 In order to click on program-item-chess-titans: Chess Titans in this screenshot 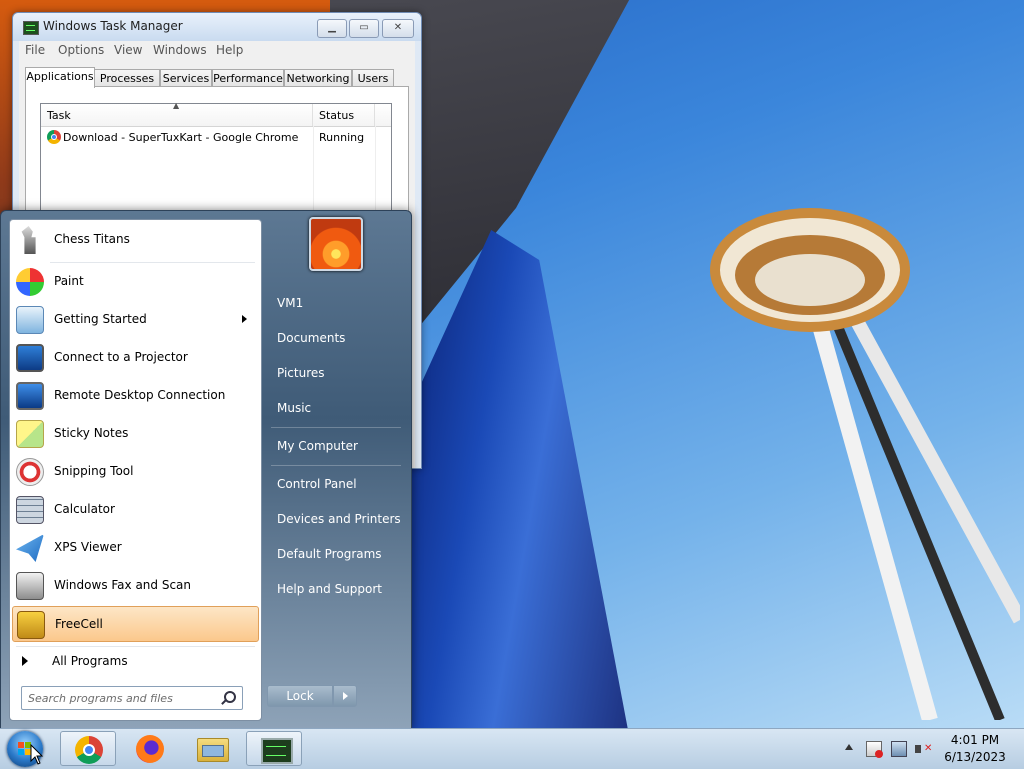, I will do `click(135, 240)`.